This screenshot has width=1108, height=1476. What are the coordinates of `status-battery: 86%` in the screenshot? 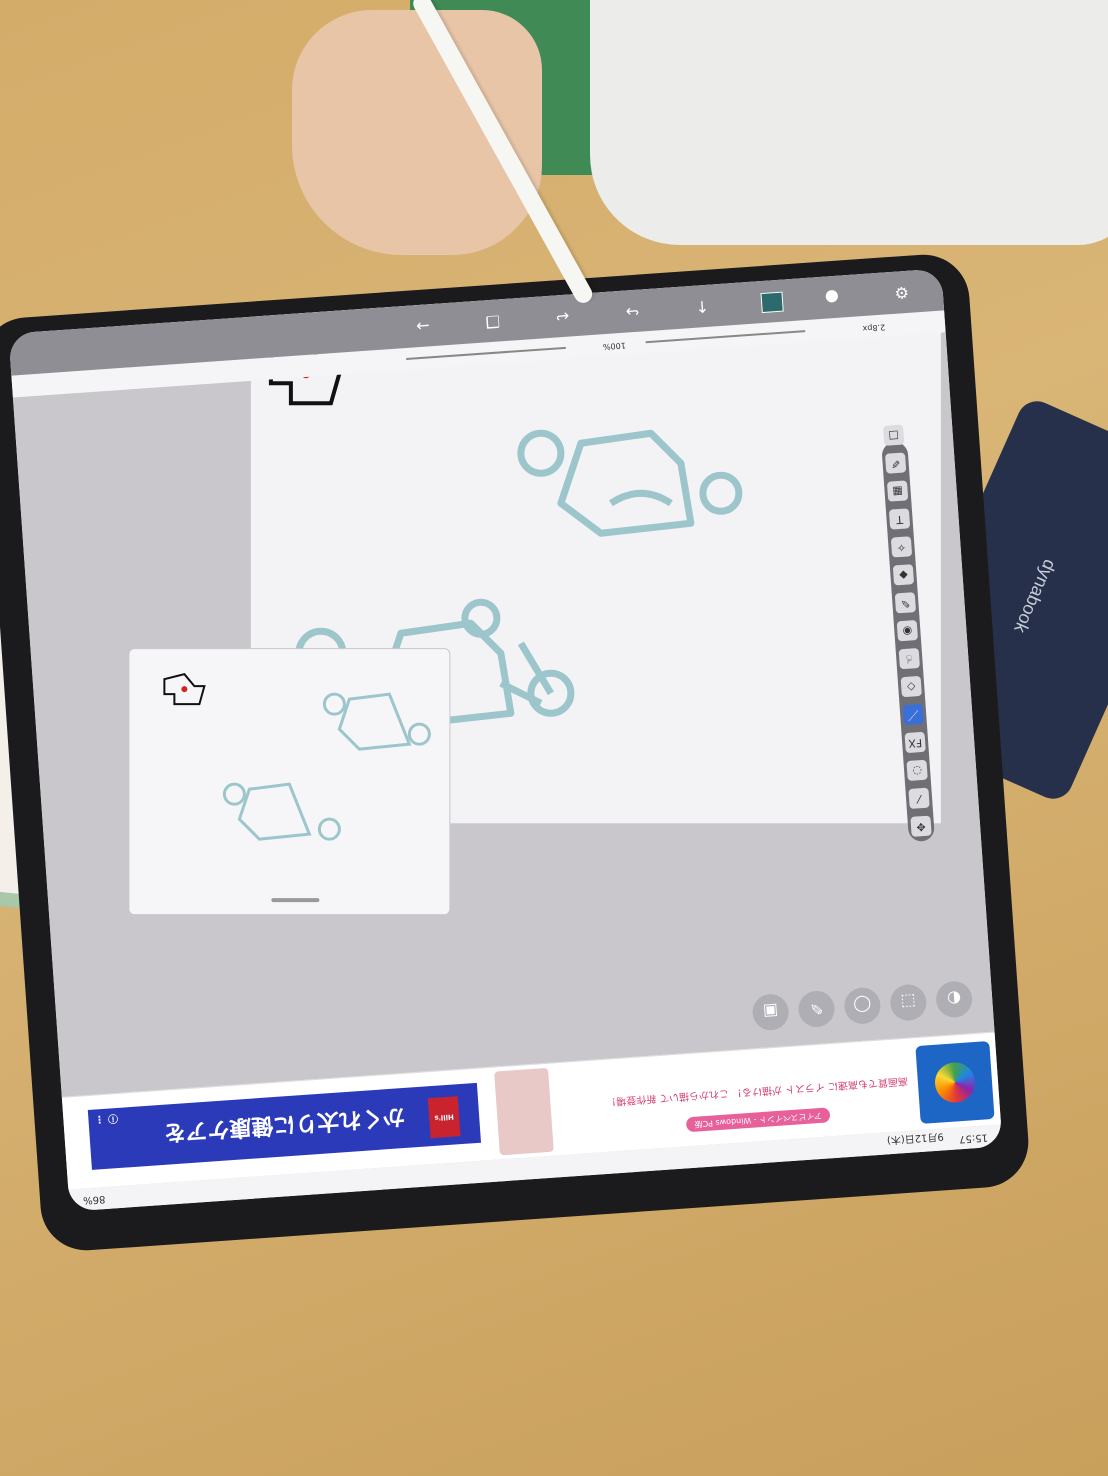 It's located at (94, 1199).